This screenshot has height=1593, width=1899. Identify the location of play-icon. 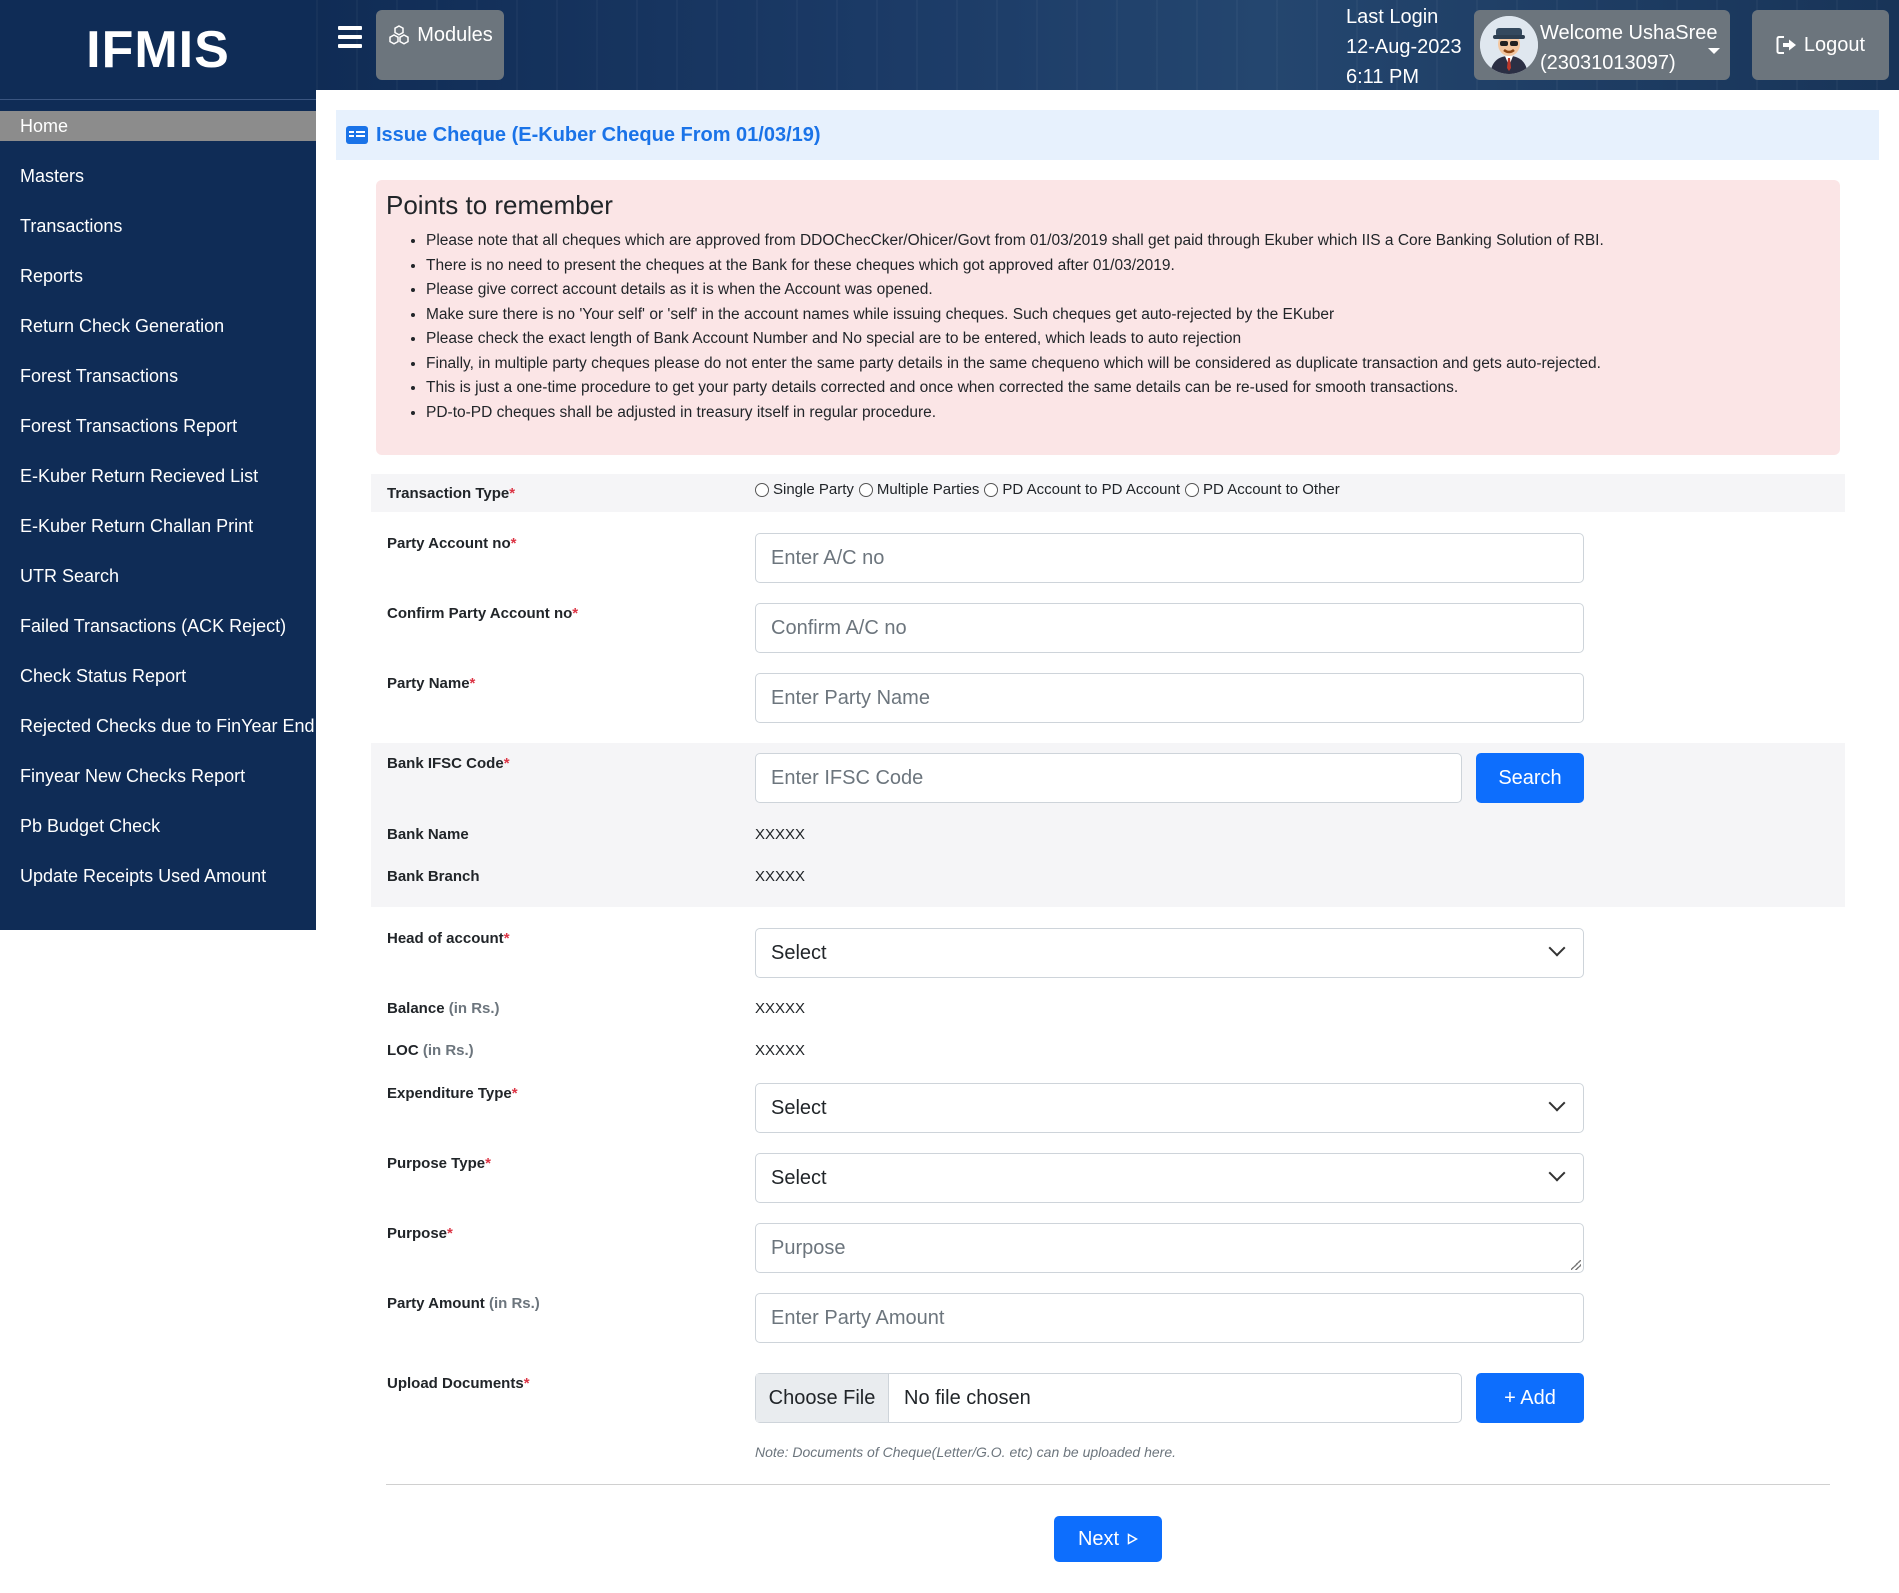
(1133, 1539).